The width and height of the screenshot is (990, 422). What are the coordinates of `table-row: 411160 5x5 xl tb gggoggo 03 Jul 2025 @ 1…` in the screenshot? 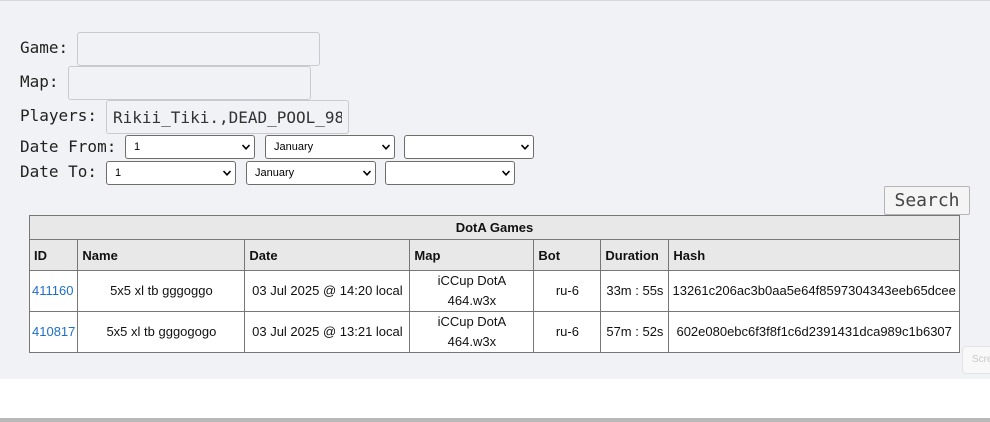 It's located at (494, 291).